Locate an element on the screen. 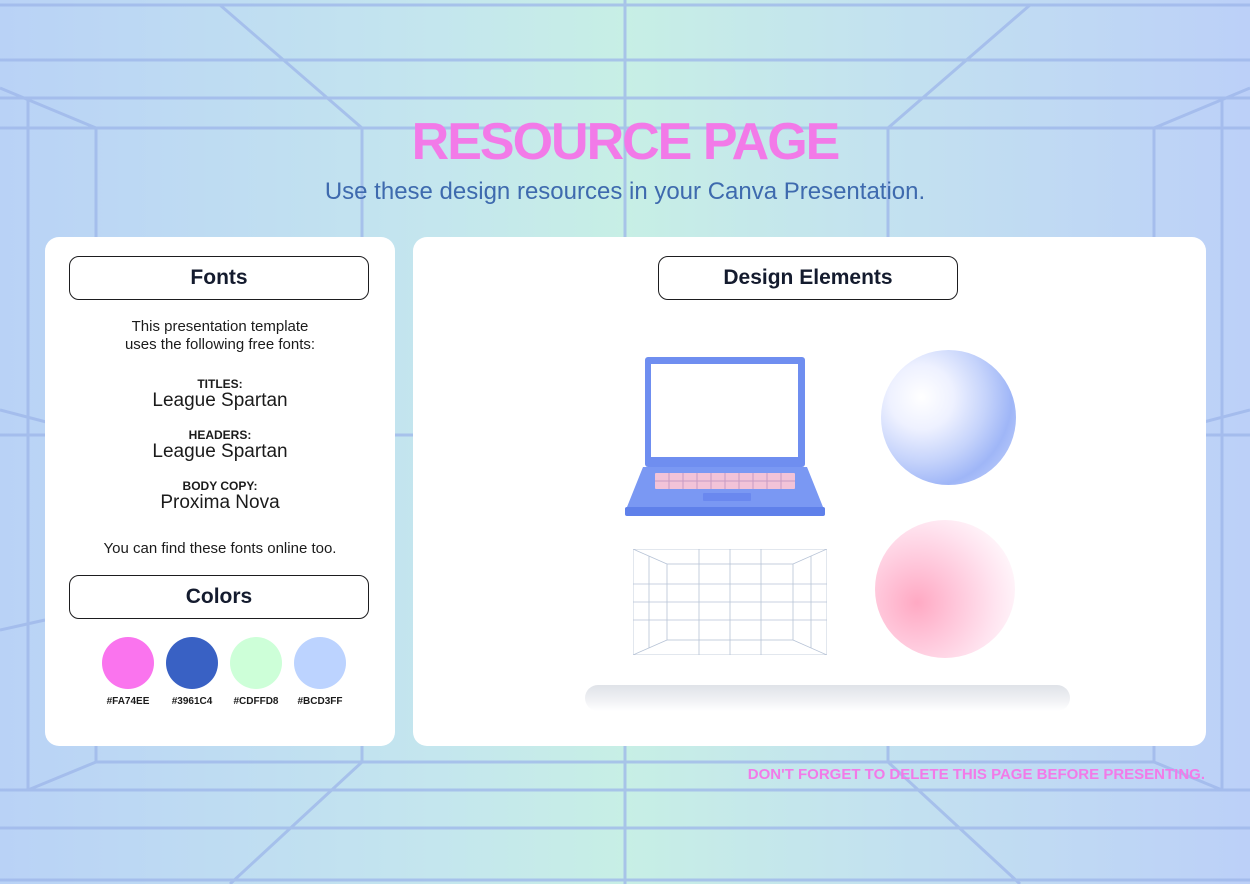 Image resolution: width=1250 pixels, height=884 pixels. colors-heading: Colors is located at coordinates (219, 597).